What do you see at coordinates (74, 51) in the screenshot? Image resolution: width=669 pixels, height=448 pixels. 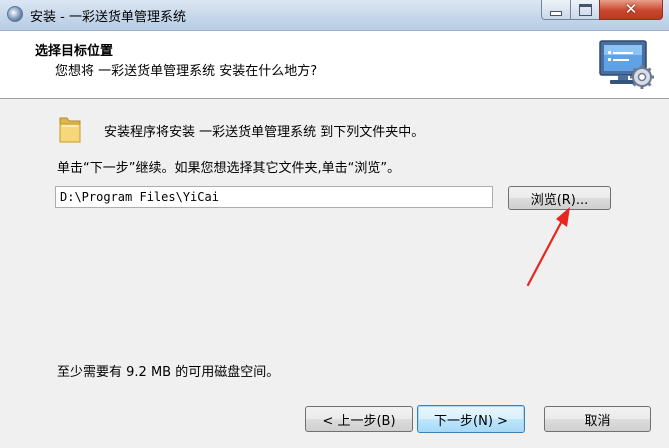 I see `page-title: 选择目标位置` at bounding box center [74, 51].